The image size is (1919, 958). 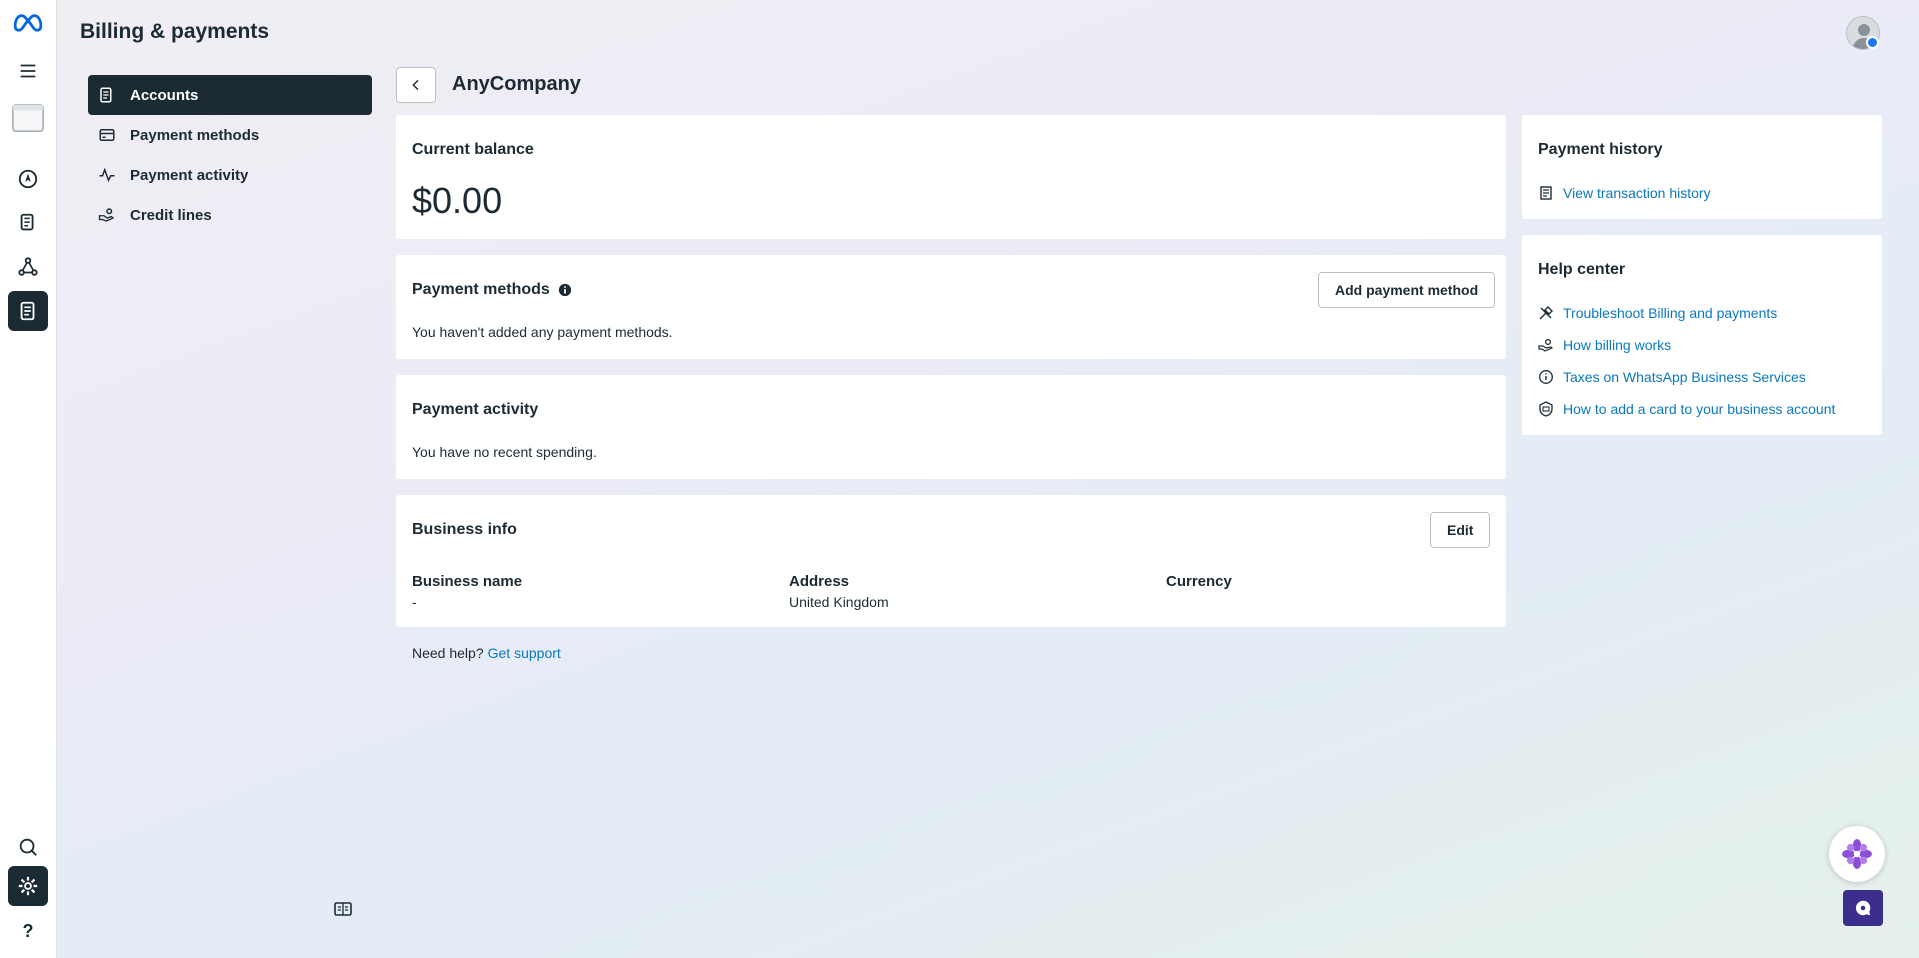 What do you see at coordinates (1407, 290) in the screenshot?
I see `add-payment-method-button: Add payment method` at bounding box center [1407, 290].